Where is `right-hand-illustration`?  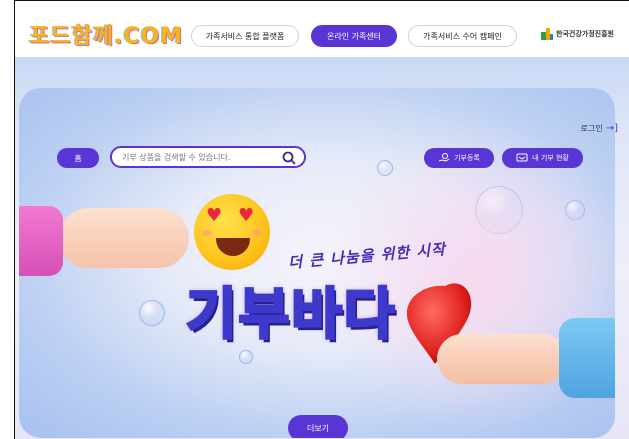
right-hand-illustration is located at coordinates (502, 359).